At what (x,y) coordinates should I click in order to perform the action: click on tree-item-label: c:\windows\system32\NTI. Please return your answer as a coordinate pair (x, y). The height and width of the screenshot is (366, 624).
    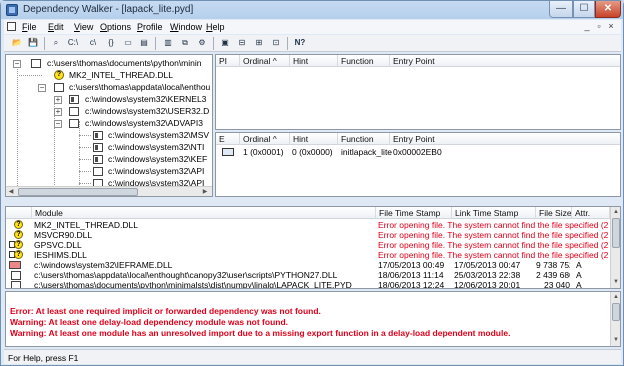
    Looking at the image, I should click on (156, 147).